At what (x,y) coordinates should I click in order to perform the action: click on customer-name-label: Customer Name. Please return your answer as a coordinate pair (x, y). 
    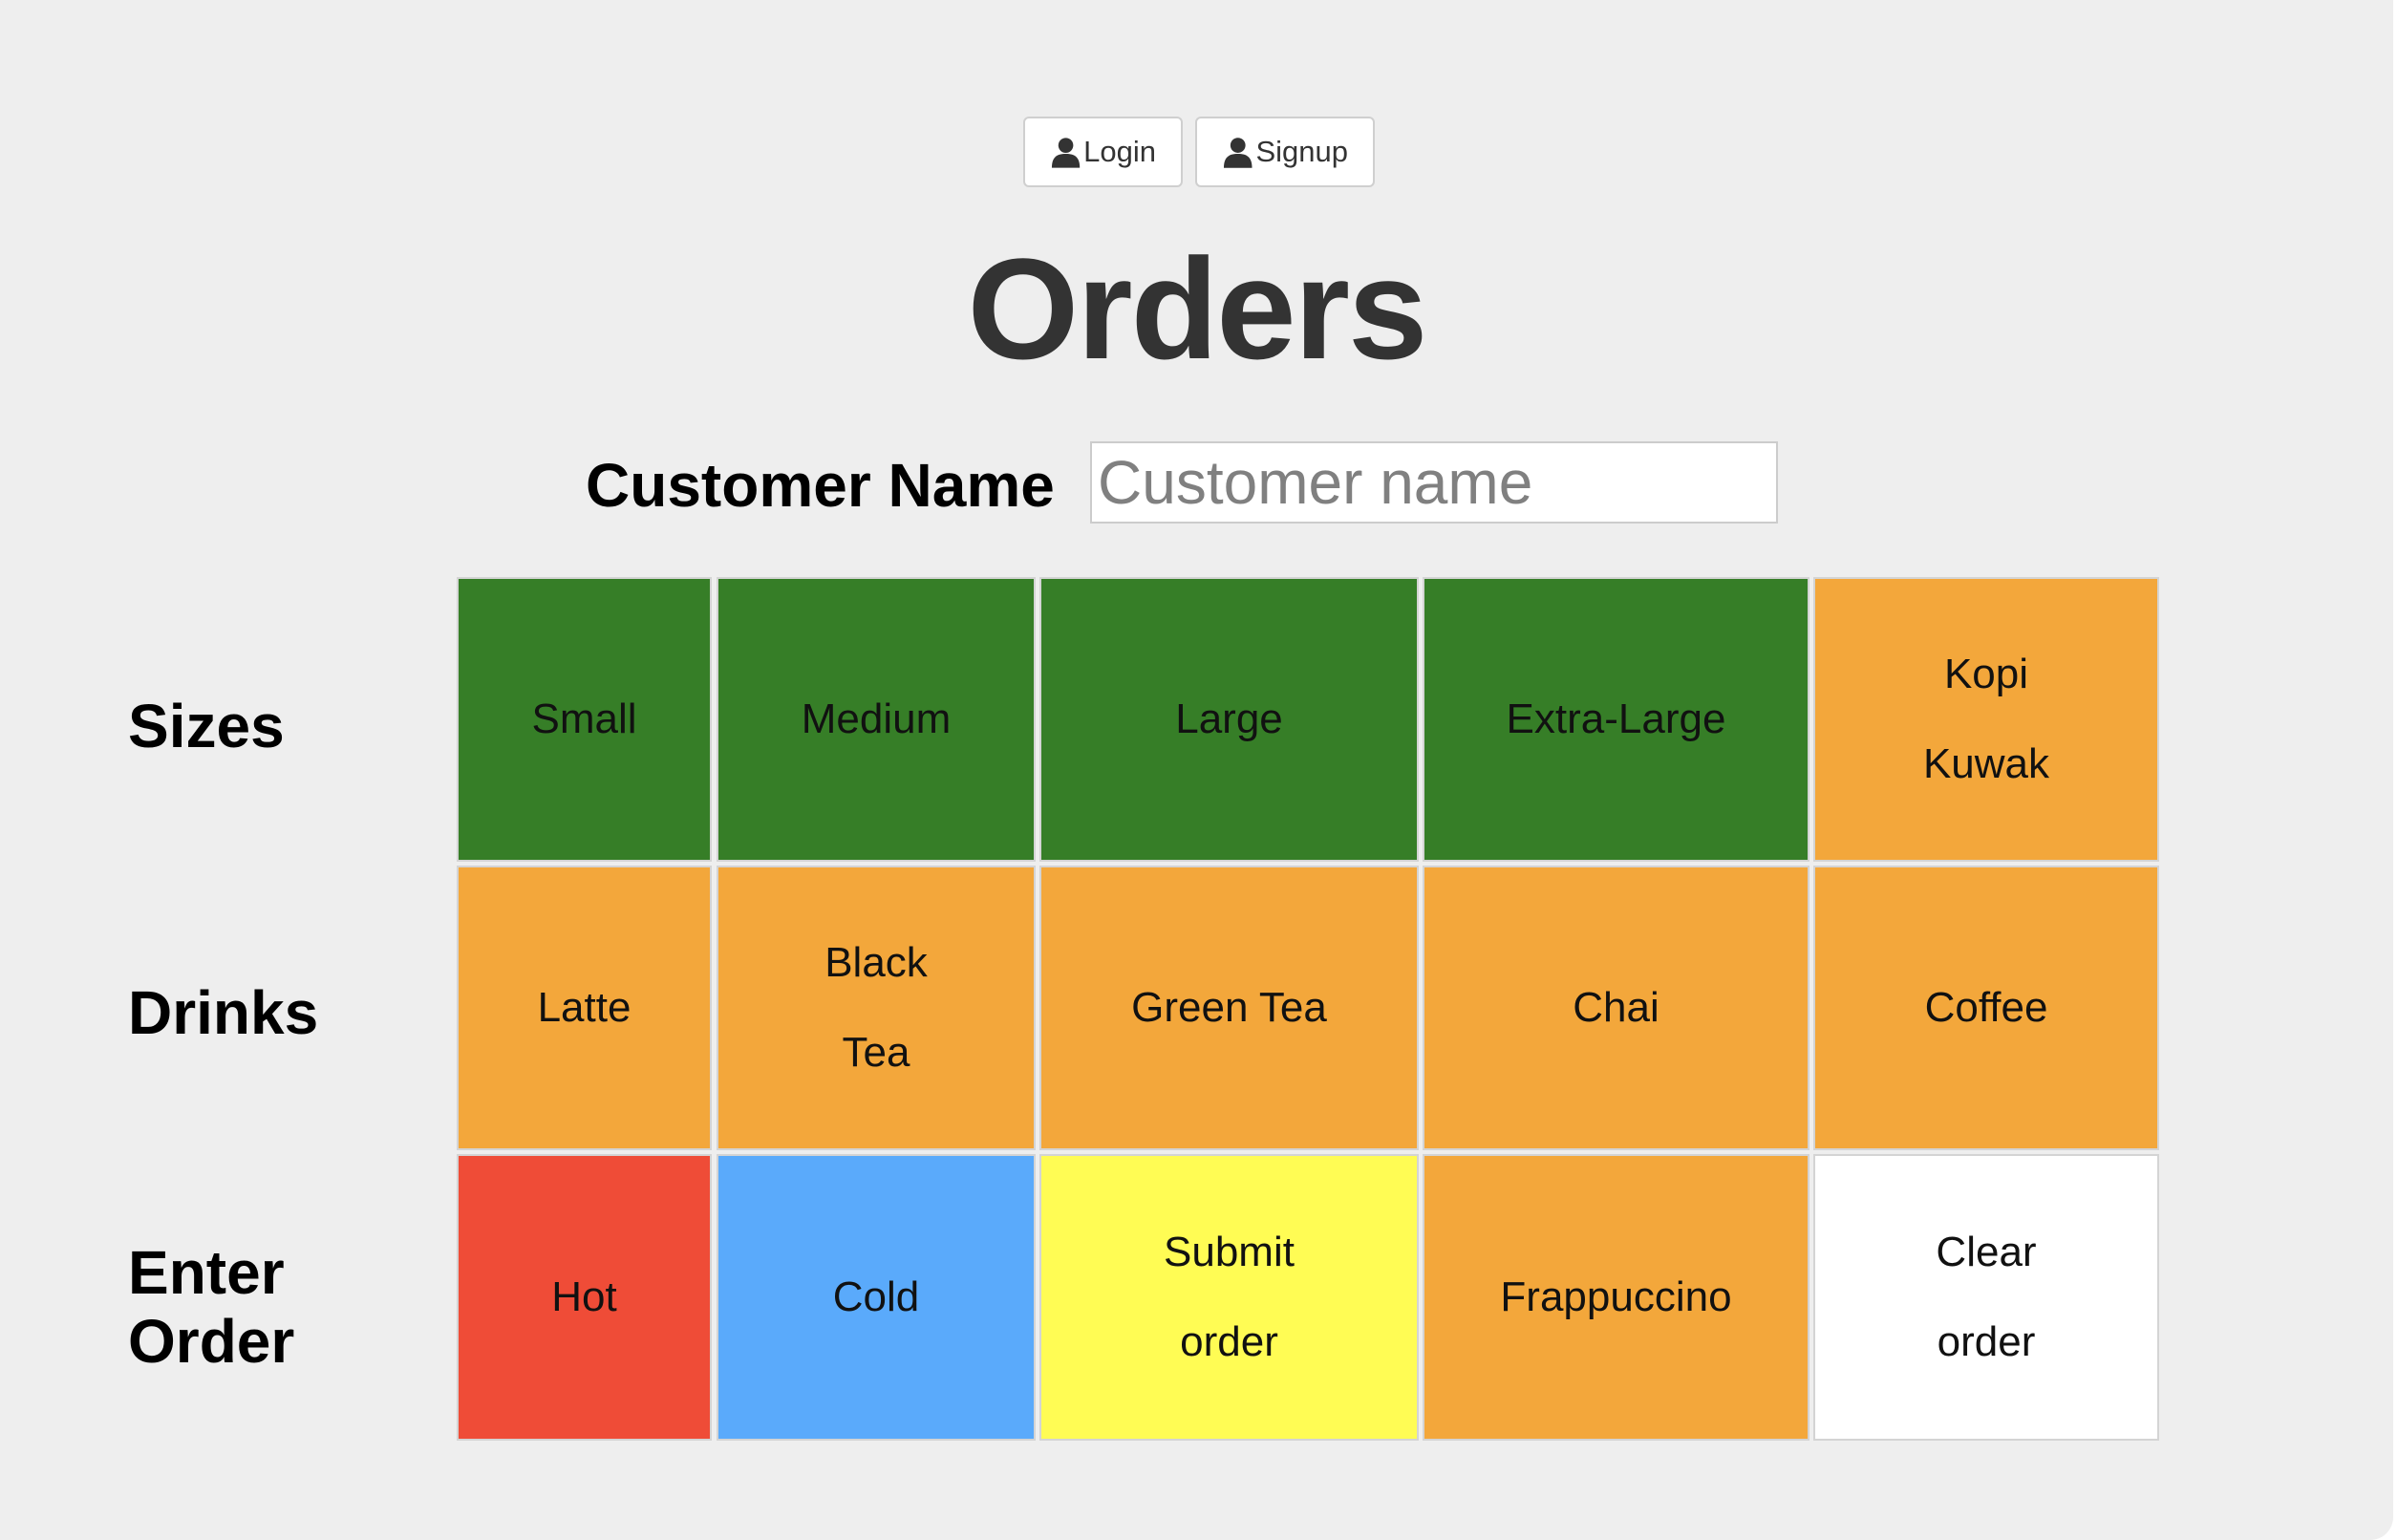
    Looking at the image, I should click on (820, 485).